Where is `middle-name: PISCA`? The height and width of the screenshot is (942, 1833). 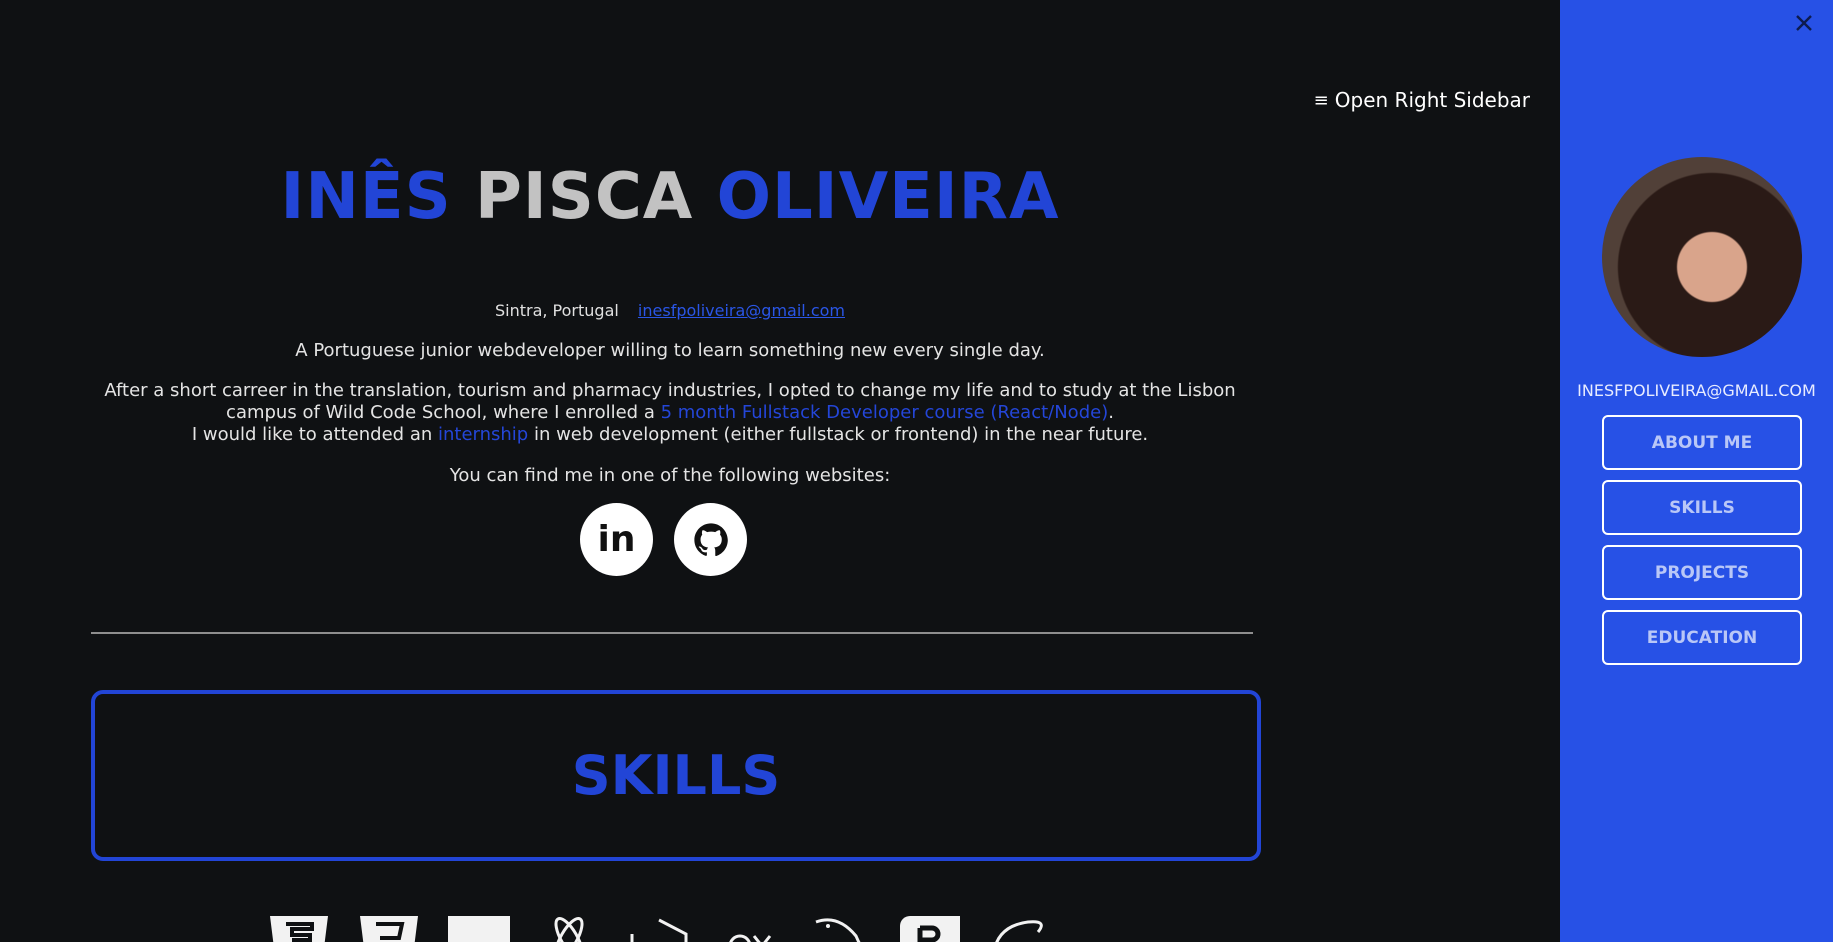
middle-name: PISCA is located at coordinates (584, 197).